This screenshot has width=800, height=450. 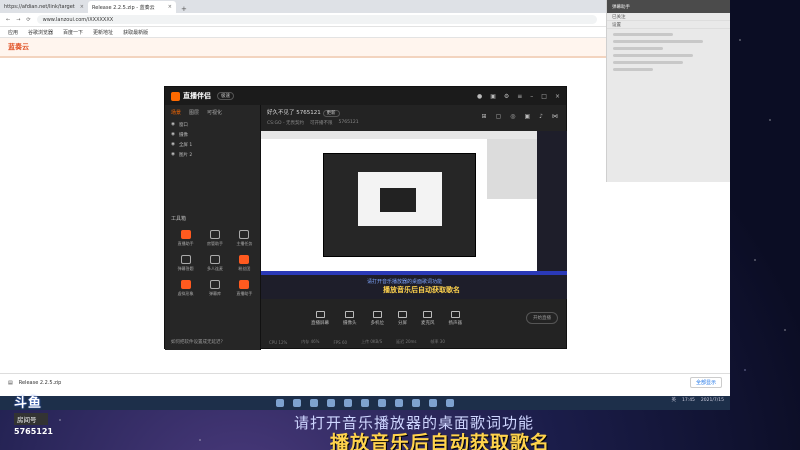 What do you see at coordinates (244, 238) in the screenshot?
I see `tool-item: 主播任务` at bounding box center [244, 238].